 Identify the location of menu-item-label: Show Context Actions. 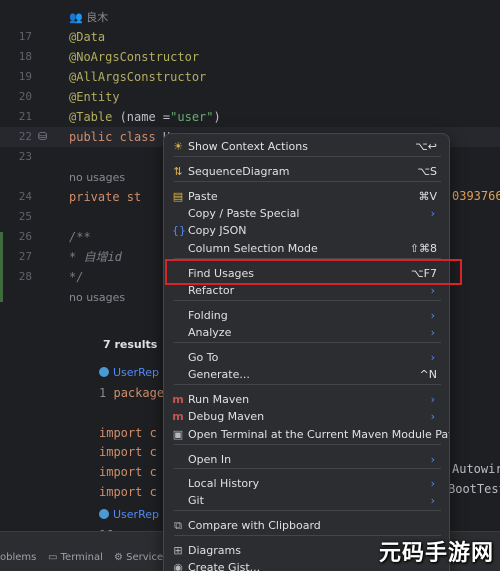
(248, 146).